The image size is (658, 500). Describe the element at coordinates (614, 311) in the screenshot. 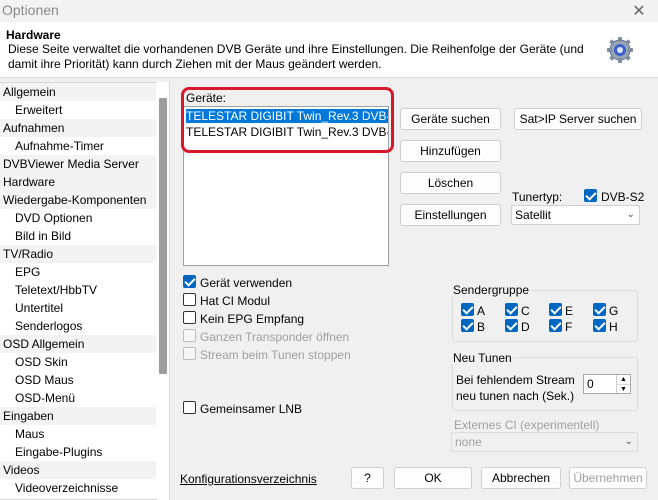

I see `channel-group-label: G` at that location.